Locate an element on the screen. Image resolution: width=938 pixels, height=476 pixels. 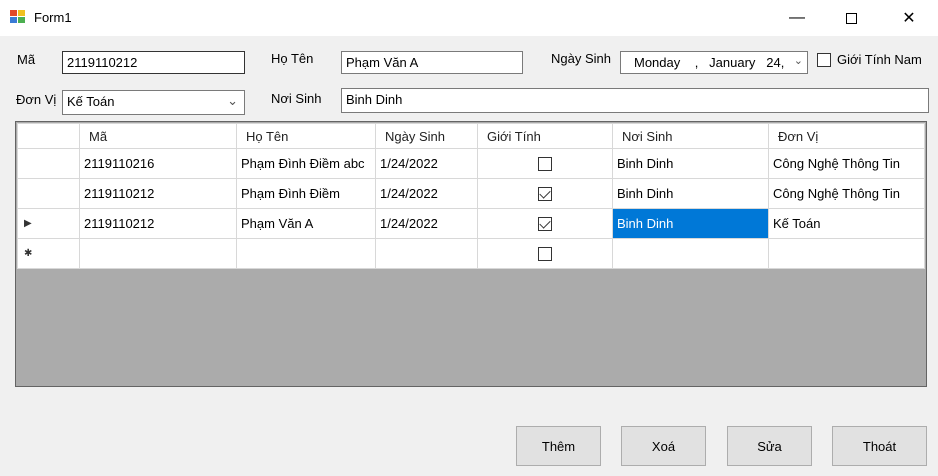
gioitinh-checkbox: Giới Tính Nam is located at coordinates (869, 59).